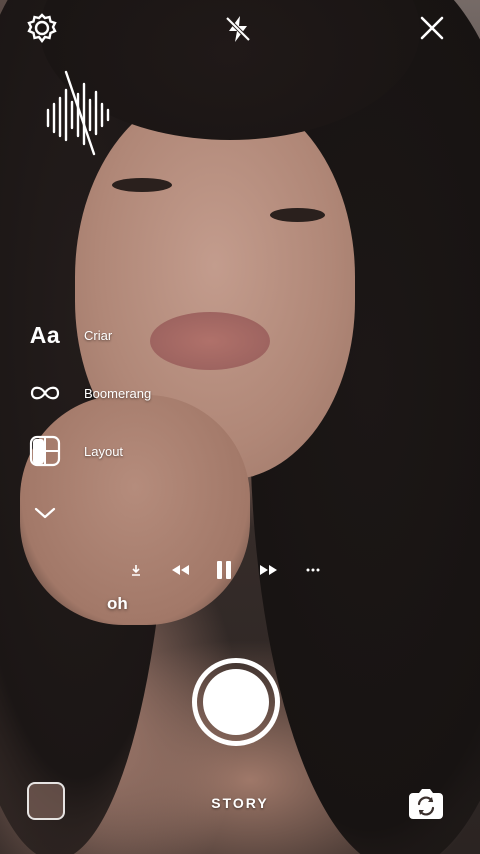  What do you see at coordinates (117, 603) in the screenshot?
I see `lyric-text: oh` at bounding box center [117, 603].